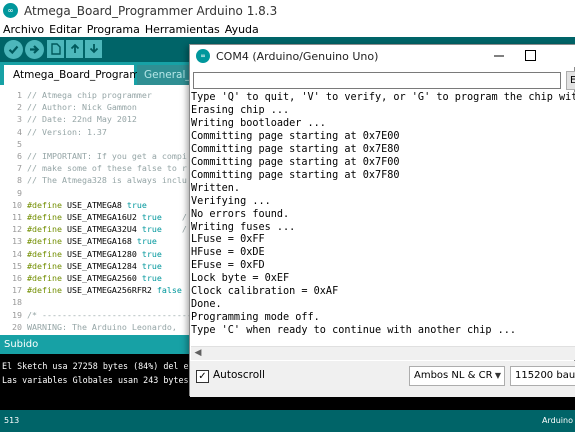 The image size is (575, 432). I want to click on serial-output-line: Programming mode off., so click(255, 318).